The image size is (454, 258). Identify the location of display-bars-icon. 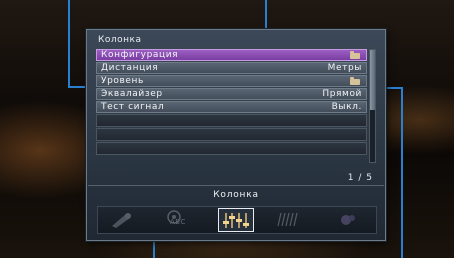
(288, 220).